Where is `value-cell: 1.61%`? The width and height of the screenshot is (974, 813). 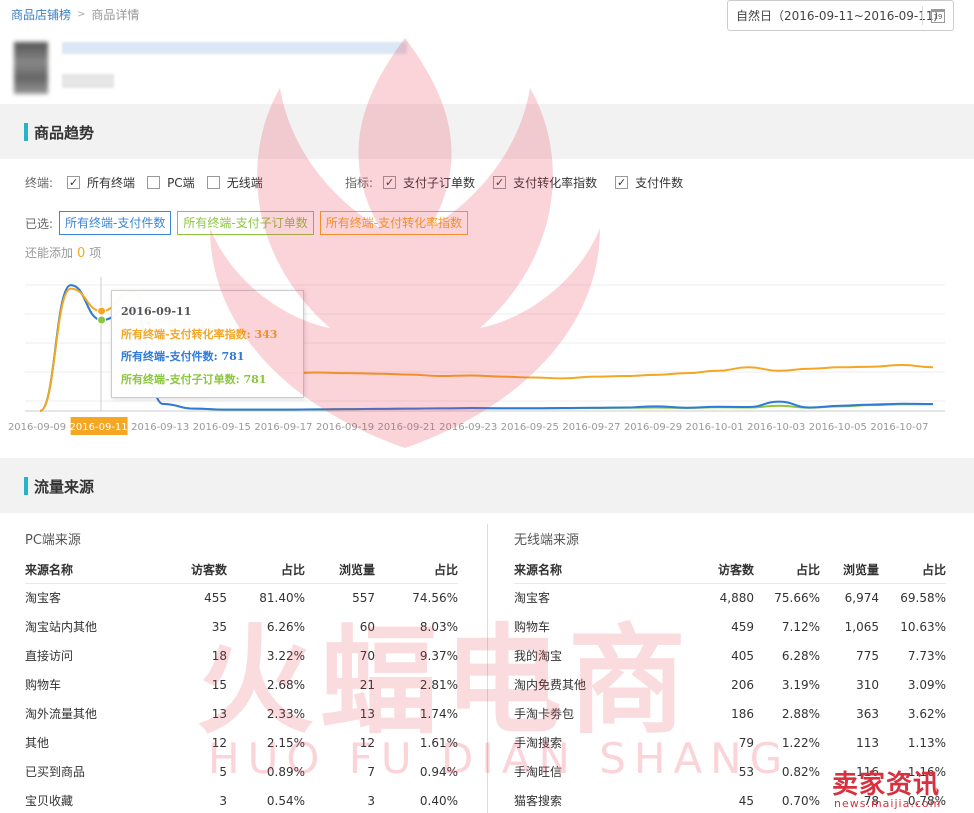
value-cell: 1.61% is located at coordinates (438, 742).